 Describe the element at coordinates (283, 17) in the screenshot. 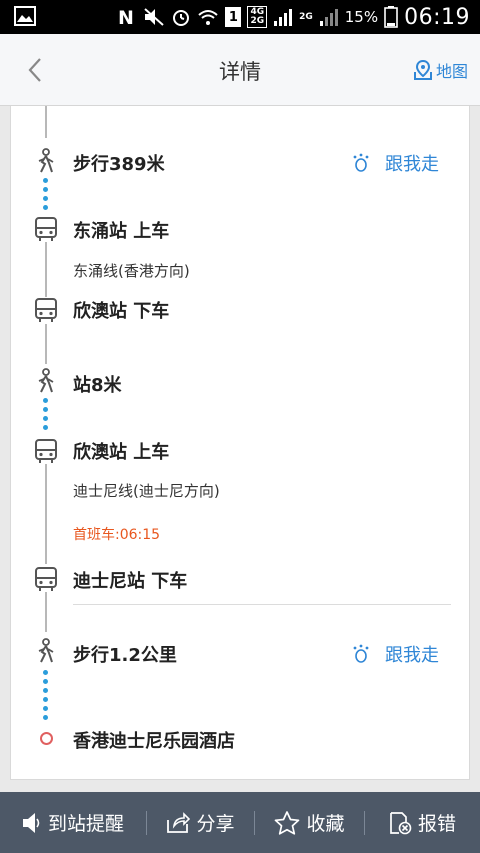

I see `signal-strength-icon` at that location.